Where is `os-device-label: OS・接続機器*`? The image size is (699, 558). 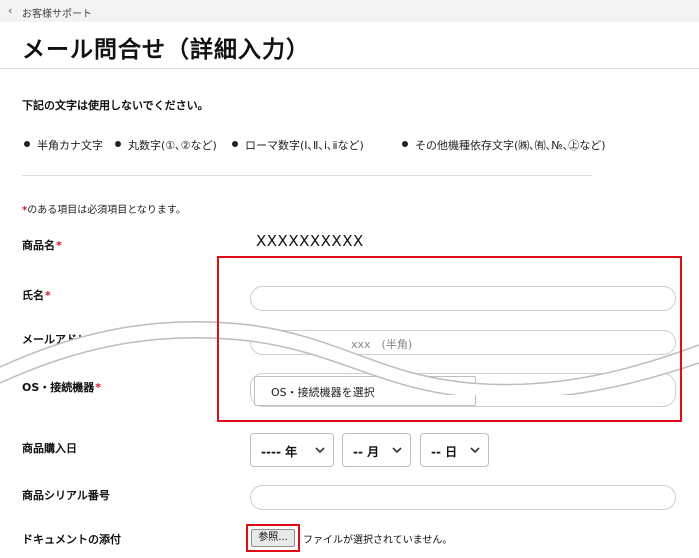 os-device-label: OS・接続機器* is located at coordinates (62, 387).